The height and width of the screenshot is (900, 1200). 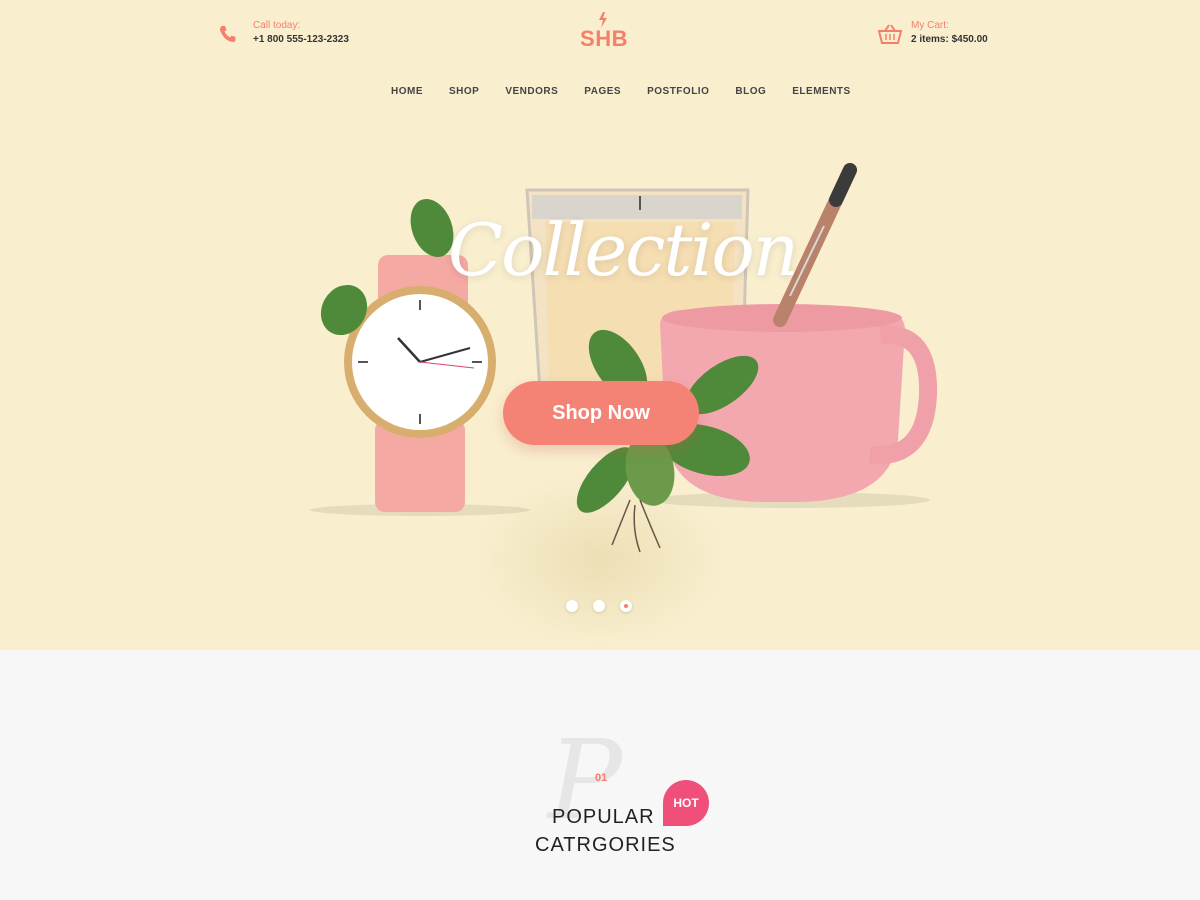 What do you see at coordinates (821, 91) in the screenshot?
I see `nav-item-elements: ELEMENTS` at bounding box center [821, 91].